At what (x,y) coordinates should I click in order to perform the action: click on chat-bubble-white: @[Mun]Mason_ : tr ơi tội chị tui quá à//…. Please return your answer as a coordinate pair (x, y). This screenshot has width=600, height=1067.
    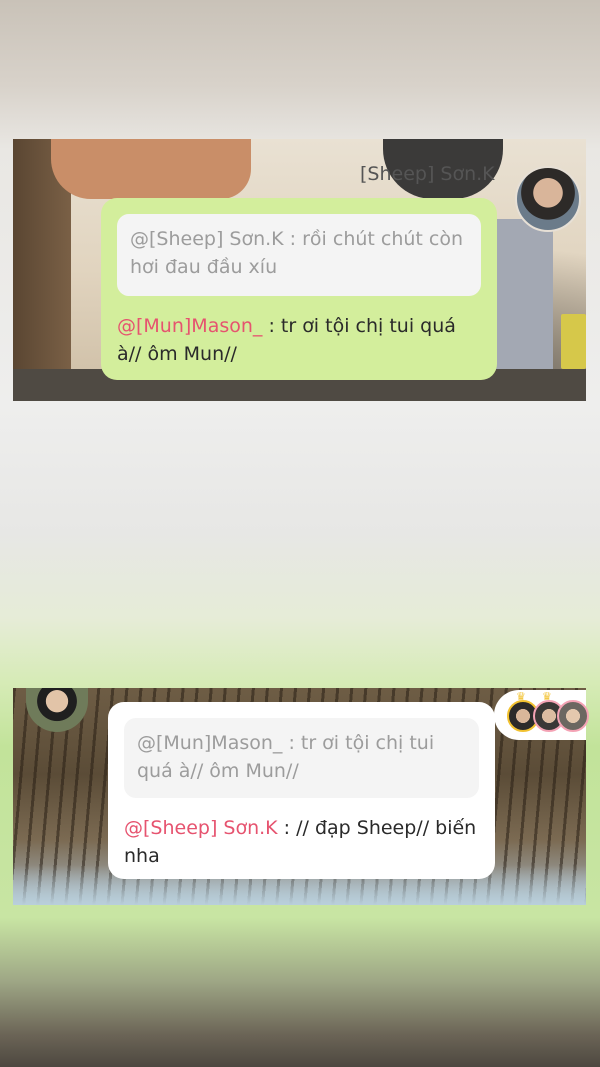
    Looking at the image, I should click on (301, 790).